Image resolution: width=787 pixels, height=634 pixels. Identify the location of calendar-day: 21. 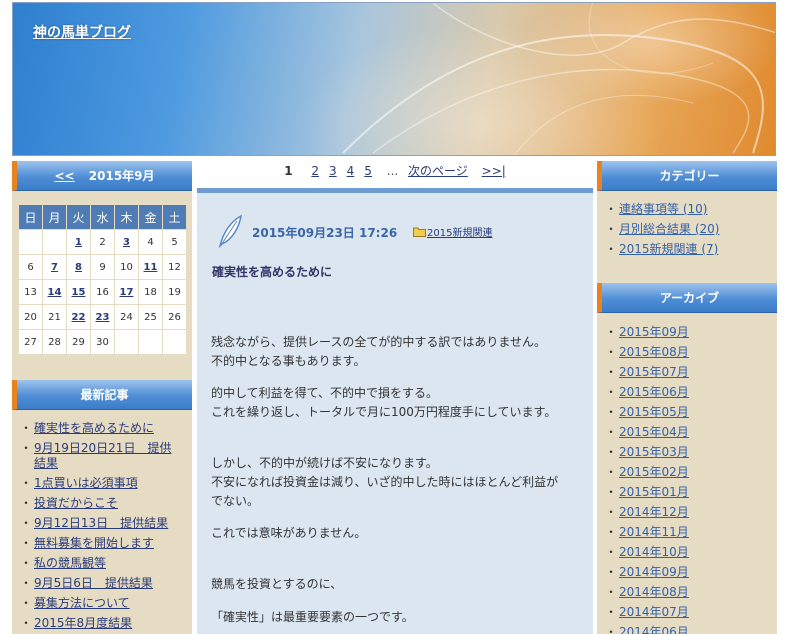
(54, 317).